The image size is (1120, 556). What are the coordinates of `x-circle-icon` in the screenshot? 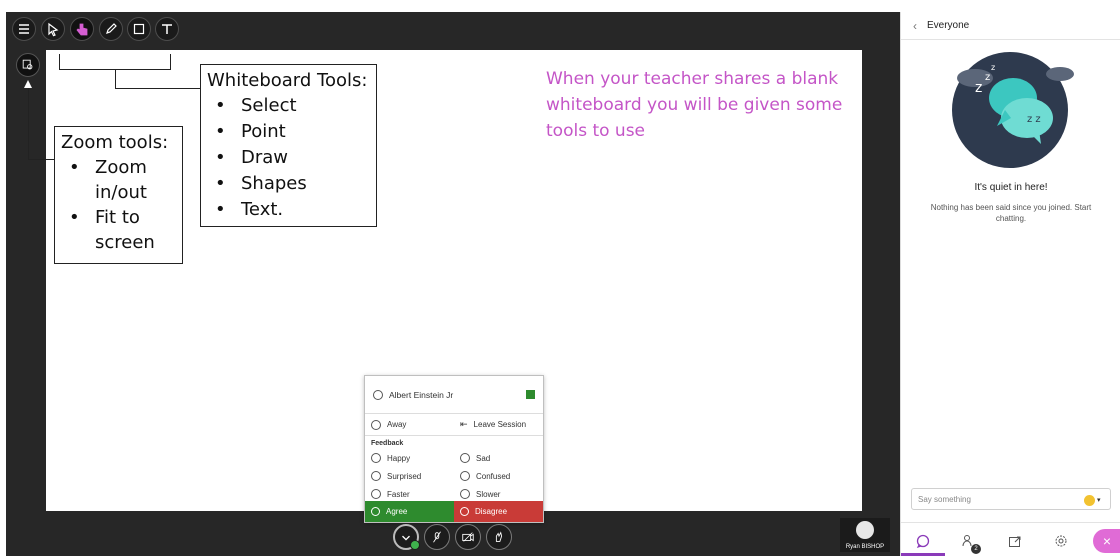 It's located at (464, 511).